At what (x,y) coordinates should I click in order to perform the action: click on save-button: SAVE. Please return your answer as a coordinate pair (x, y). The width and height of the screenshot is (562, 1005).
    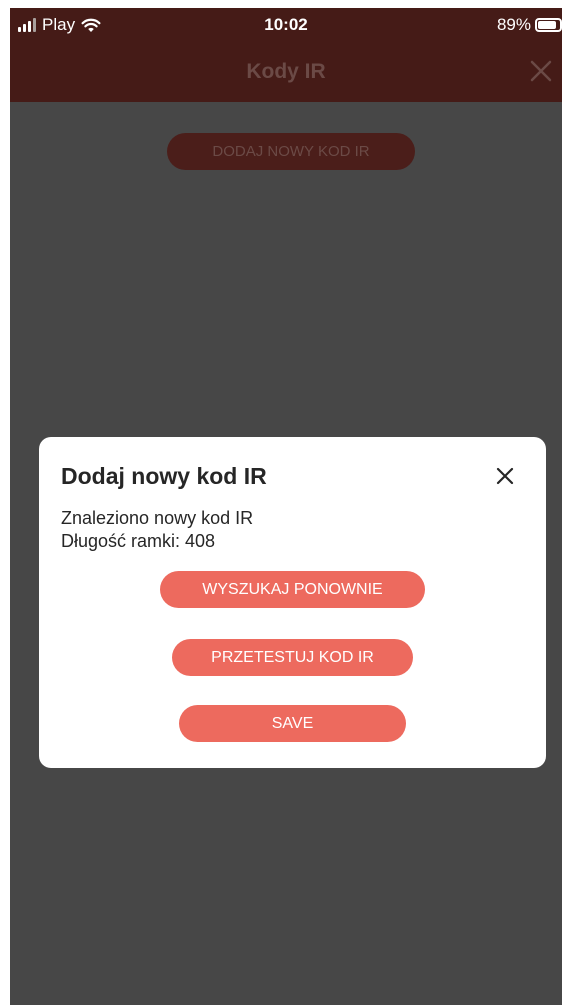
    Looking at the image, I should click on (292, 723).